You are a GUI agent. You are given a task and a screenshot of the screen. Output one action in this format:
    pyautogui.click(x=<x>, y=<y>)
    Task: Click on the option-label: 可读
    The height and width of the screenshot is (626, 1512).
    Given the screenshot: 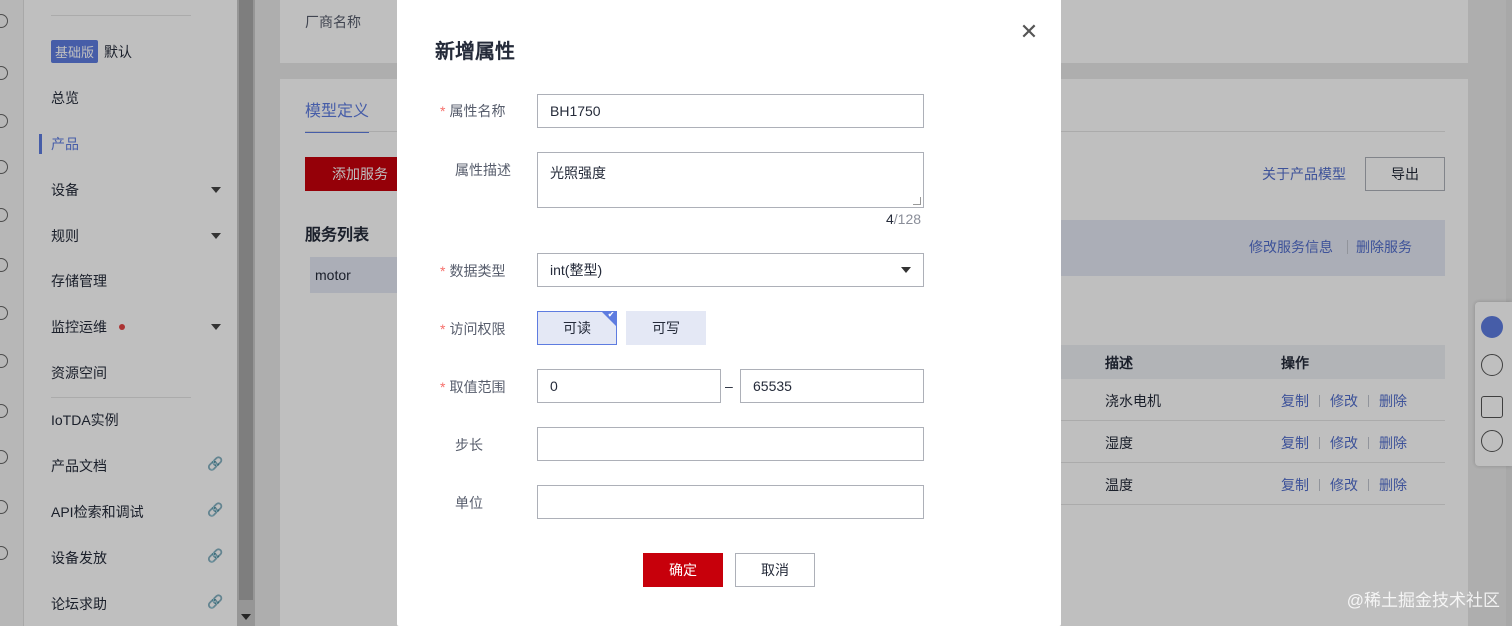 What is the action you would take?
    pyautogui.click(x=577, y=328)
    